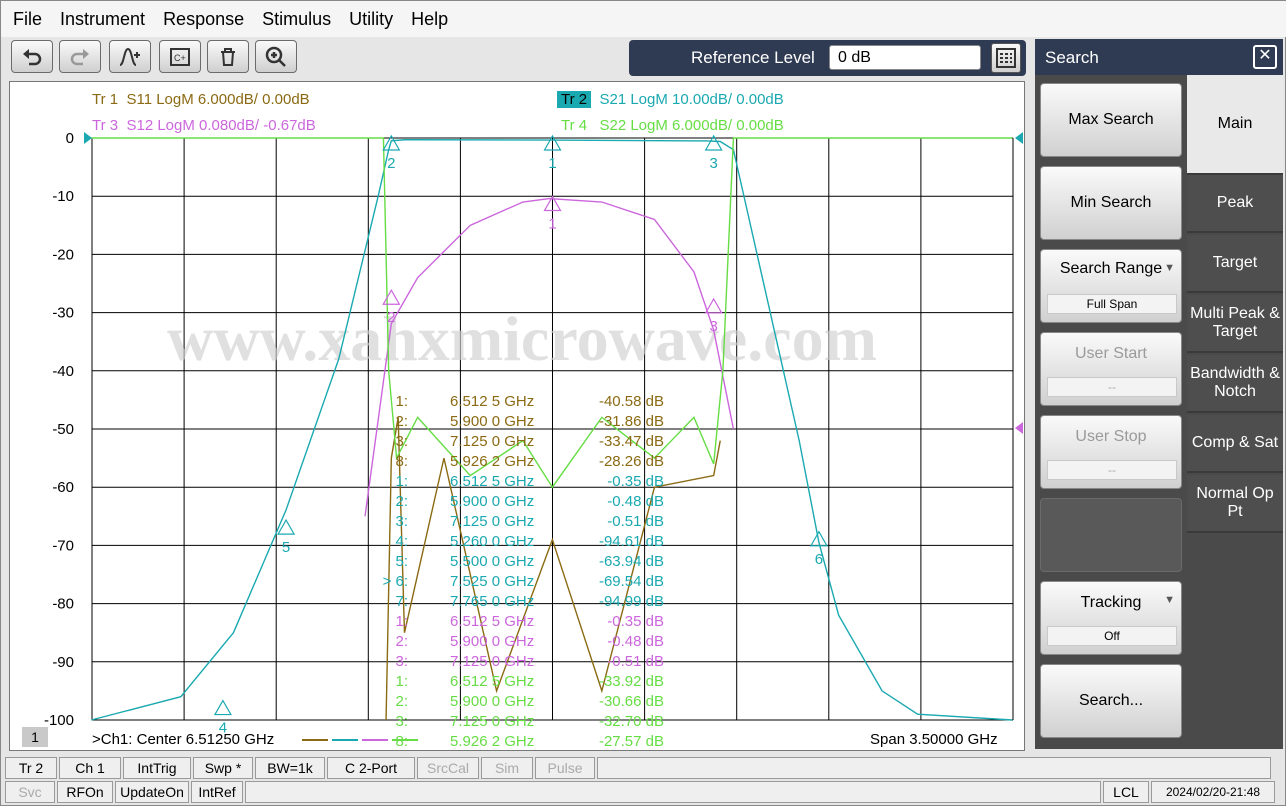 The image size is (1286, 806). I want to click on marker-table-number: 1:, so click(401, 401).